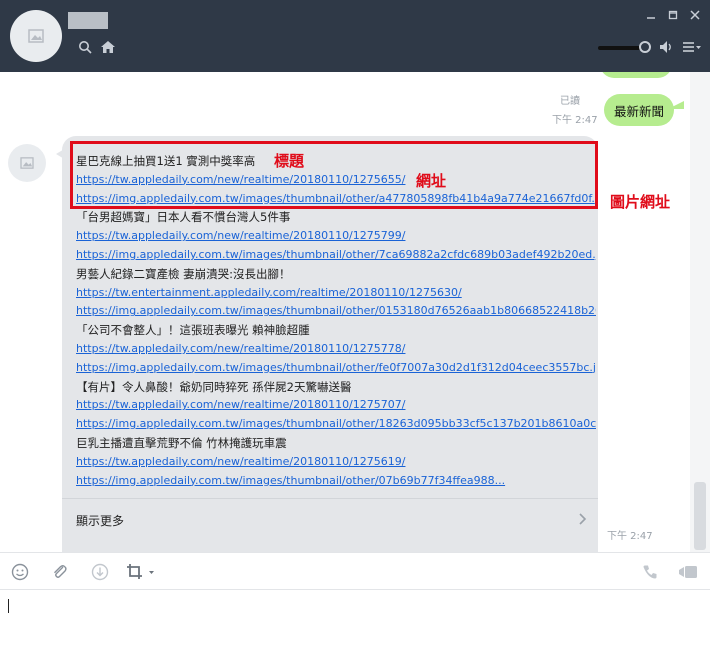 Image resolution: width=710 pixels, height=649 pixels. I want to click on chat-scrollbar-thumb, so click(700, 516).